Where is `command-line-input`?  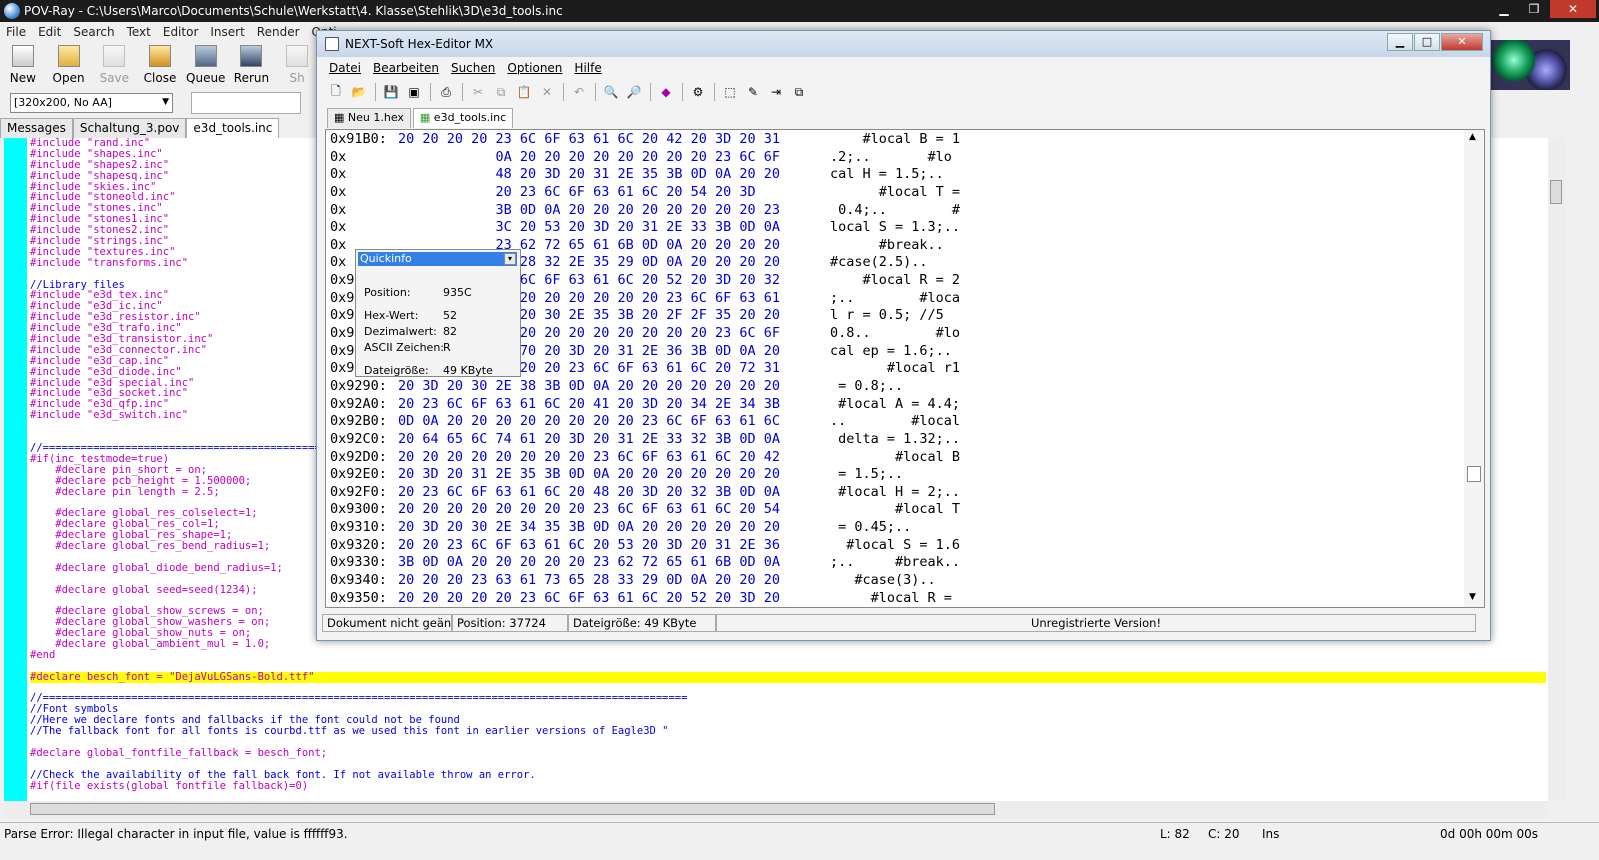
command-line-input is located at coordinates (246, 103).